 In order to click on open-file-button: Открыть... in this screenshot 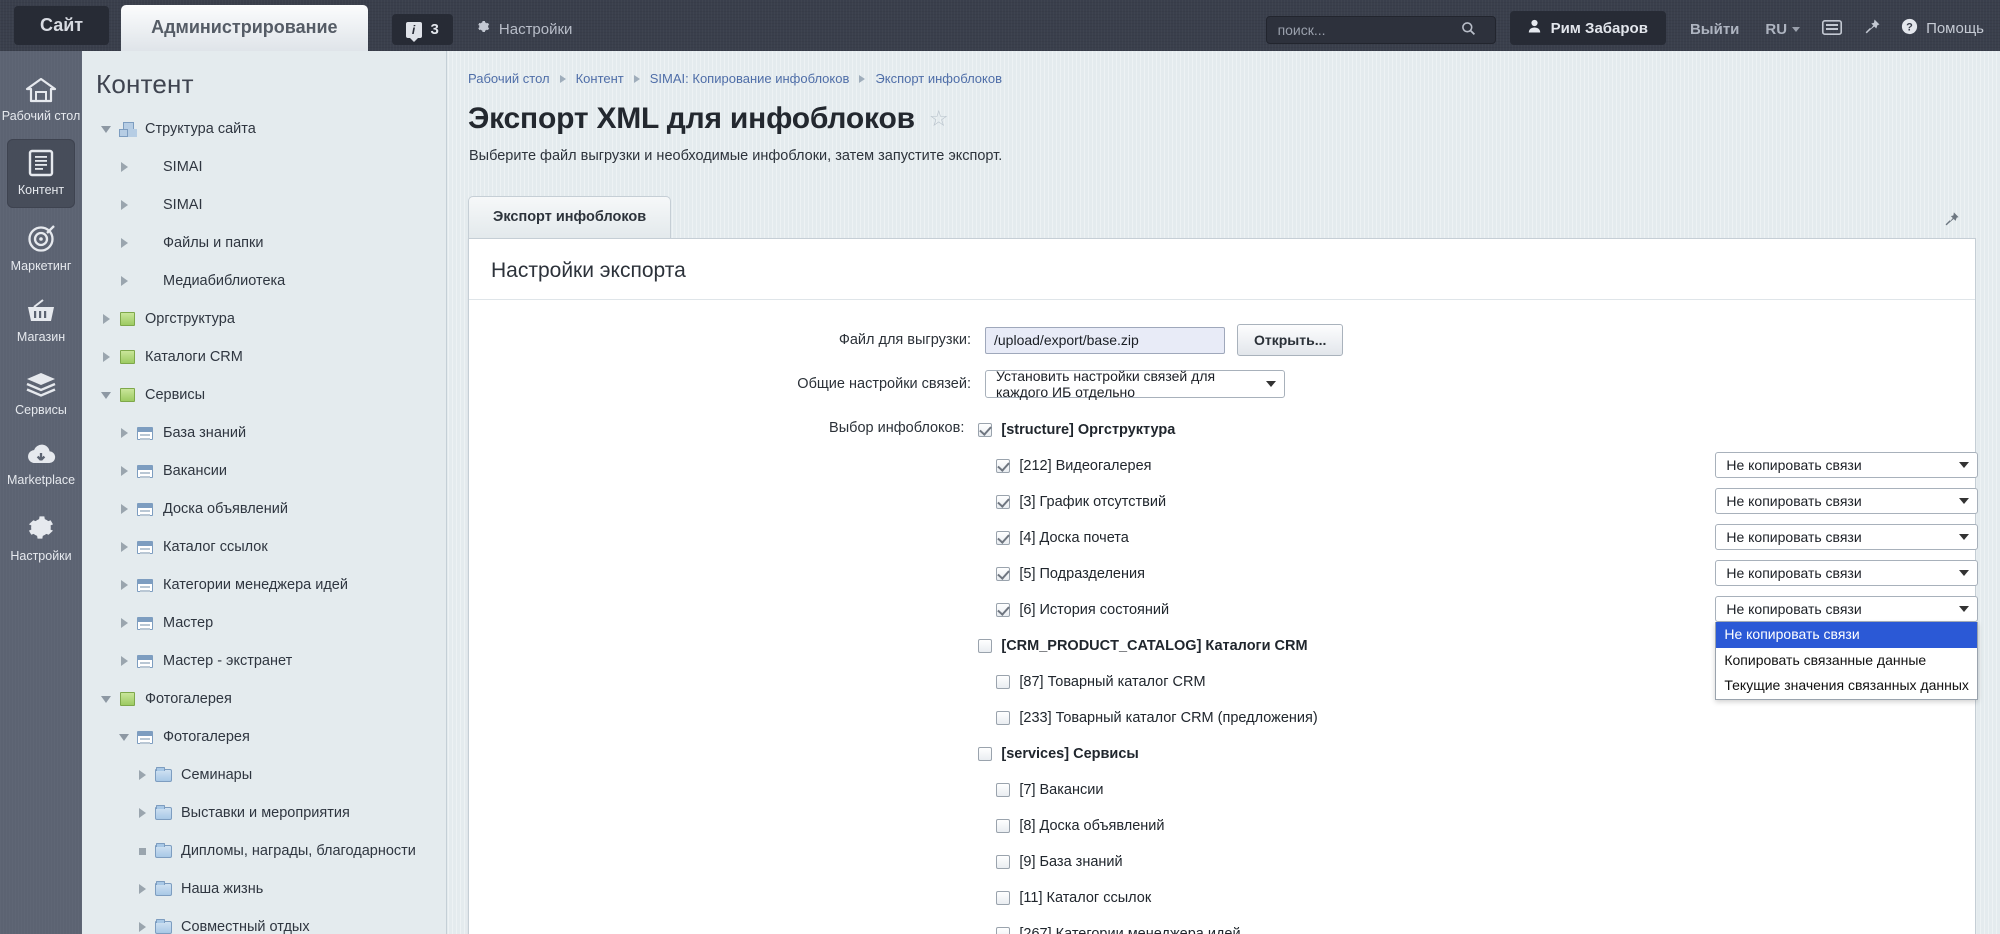, I will do `click(1290, 340)`.